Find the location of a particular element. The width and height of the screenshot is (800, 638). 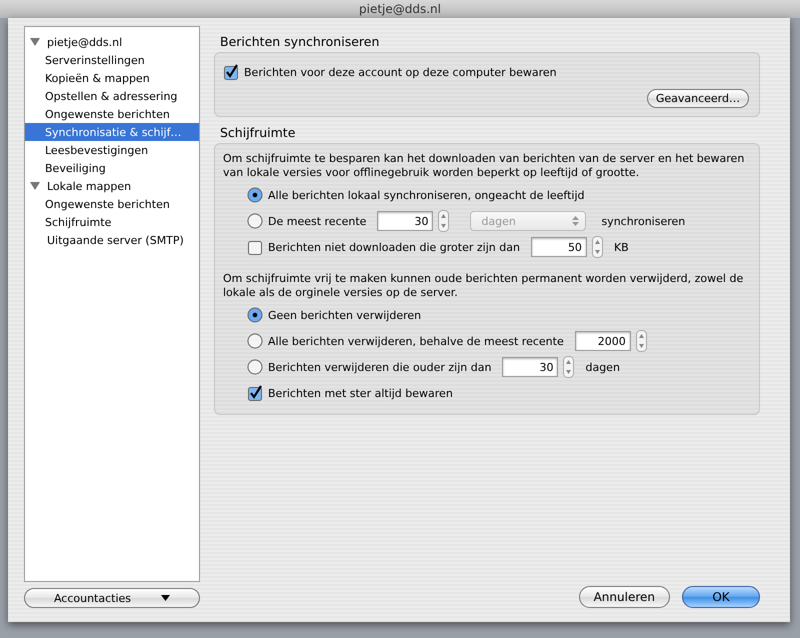

tree-item: Schijfruimte is located at coordinates (112, 222).